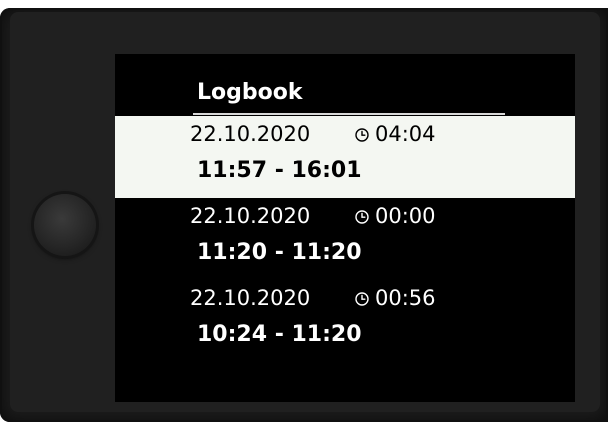 The height and width of the screenshot is (426, 608). Describe the element at coordinates (250, 92) in the screenshot. I see `page-title: Logbook` at that location.